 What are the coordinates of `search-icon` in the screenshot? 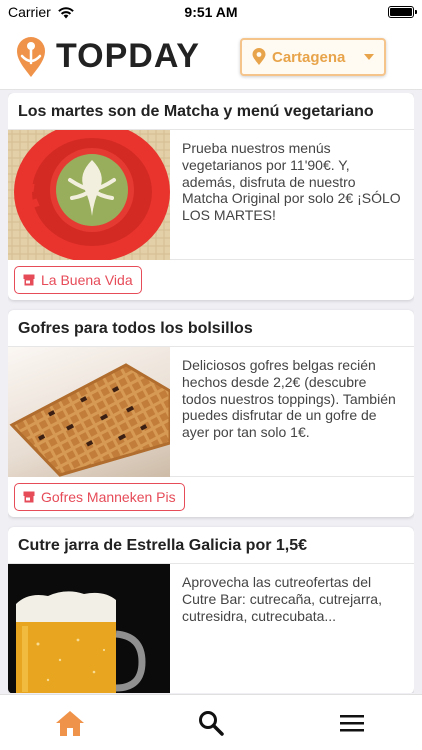 It's located at (211, 723).